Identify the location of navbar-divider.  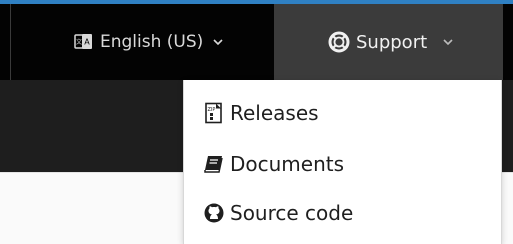
(10, 42).